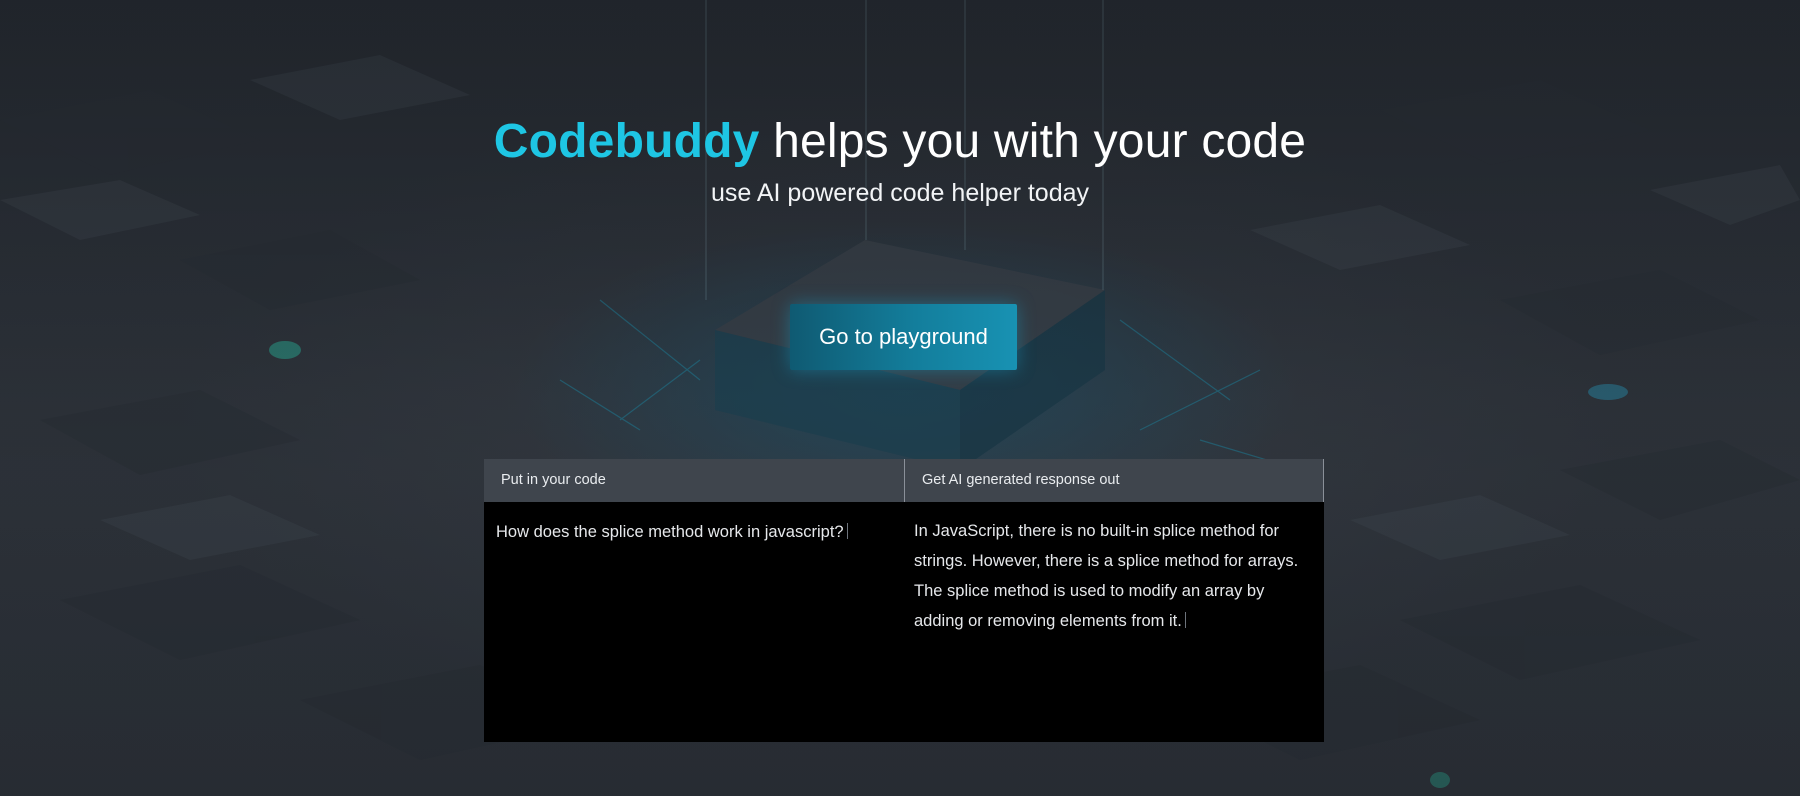  Describe the element at coordinates (553, 480) in the screenshot. I see `input-column-header: Put in your code` at that location.